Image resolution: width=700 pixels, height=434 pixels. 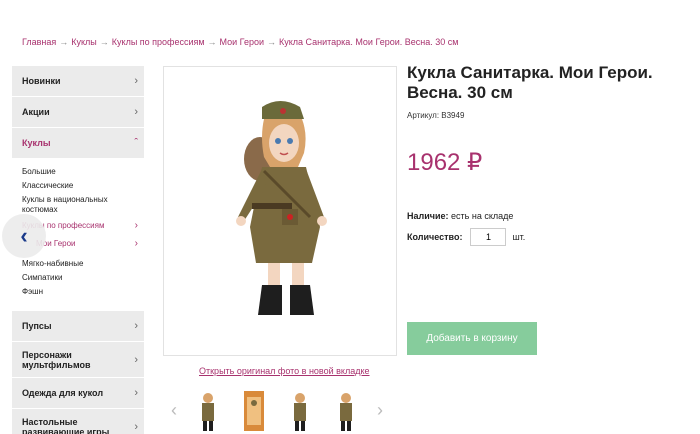 I want to click on subcategory-simpatiki: Симпатики, so click(x=83, y=278).